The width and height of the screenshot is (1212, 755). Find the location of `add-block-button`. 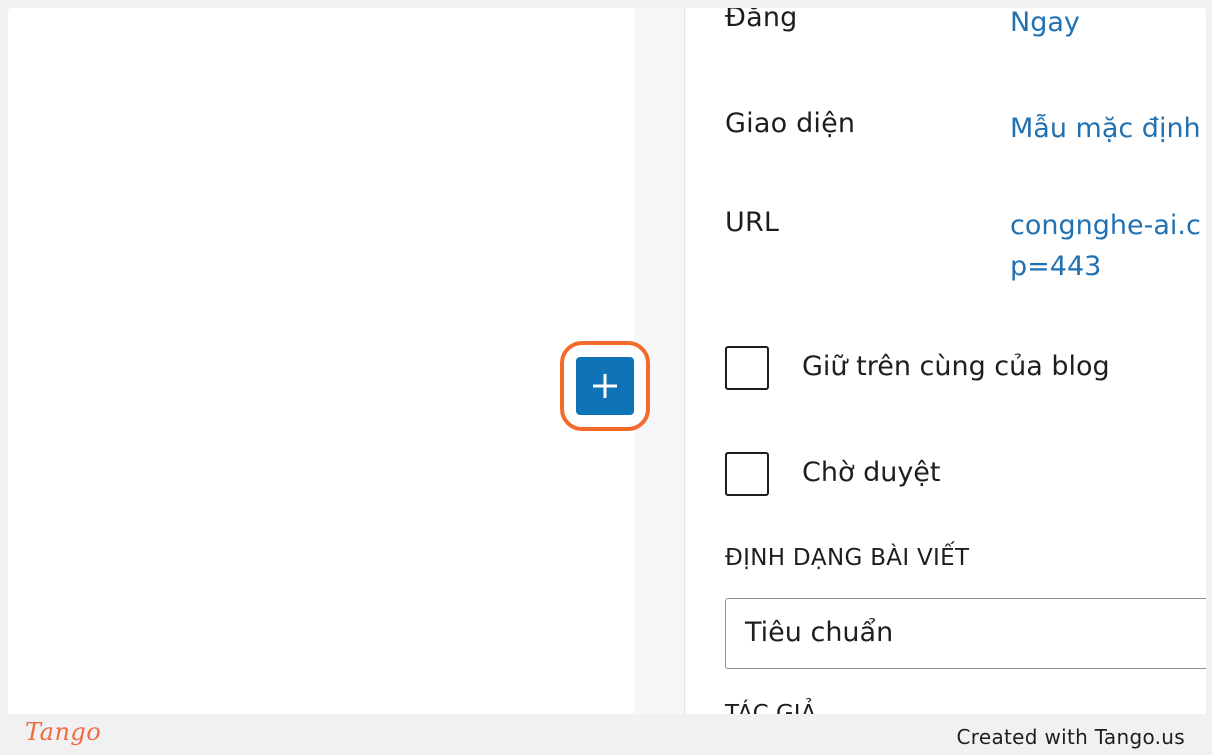

add-block-button is located at coordinates (605, 386).